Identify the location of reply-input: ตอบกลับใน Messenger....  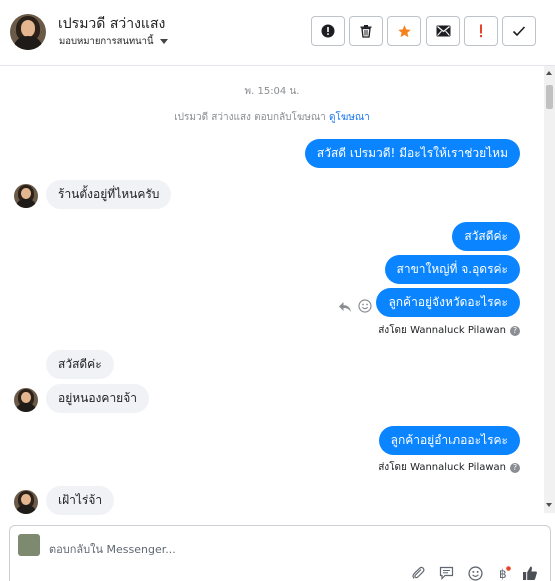
(112, 549).